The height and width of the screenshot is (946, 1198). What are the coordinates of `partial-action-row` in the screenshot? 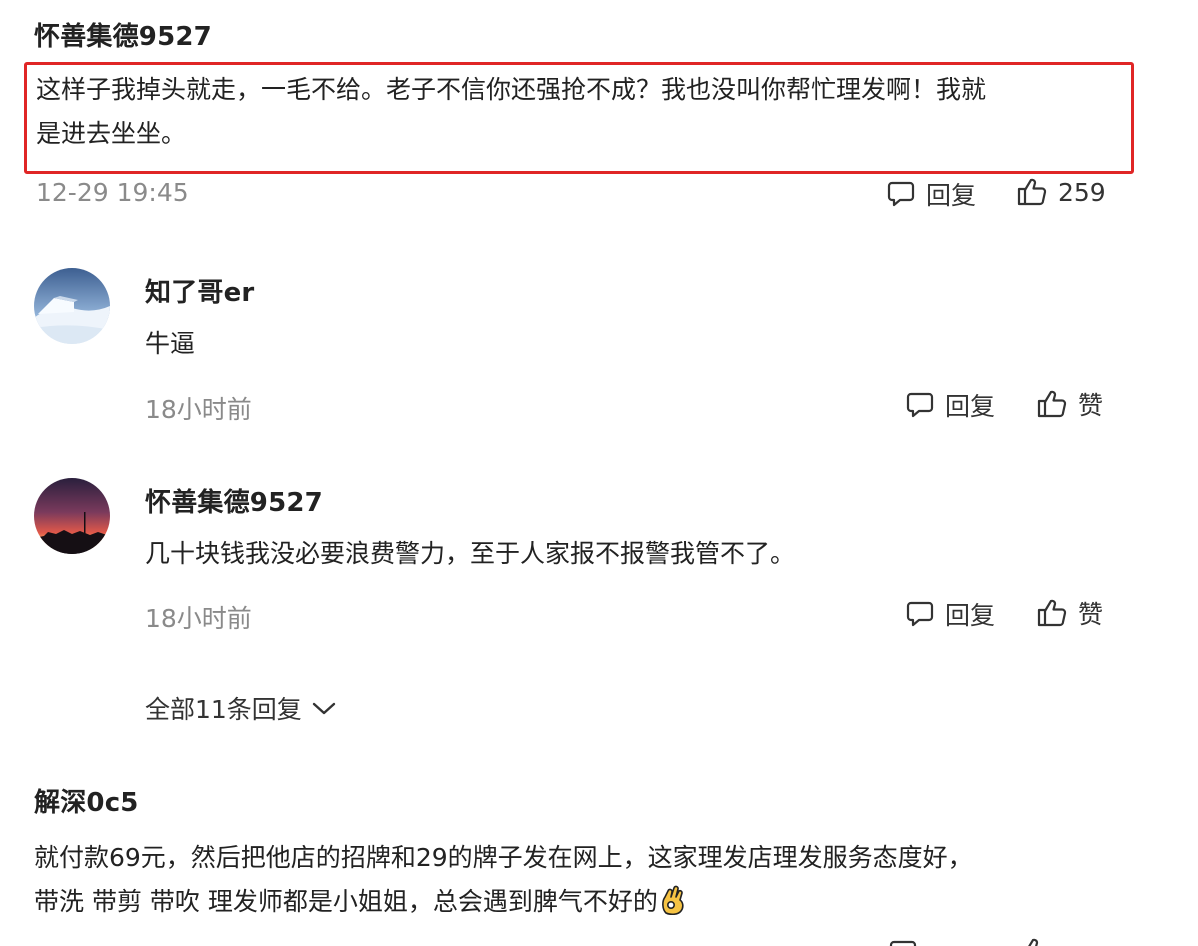 It's located at (978, 942).